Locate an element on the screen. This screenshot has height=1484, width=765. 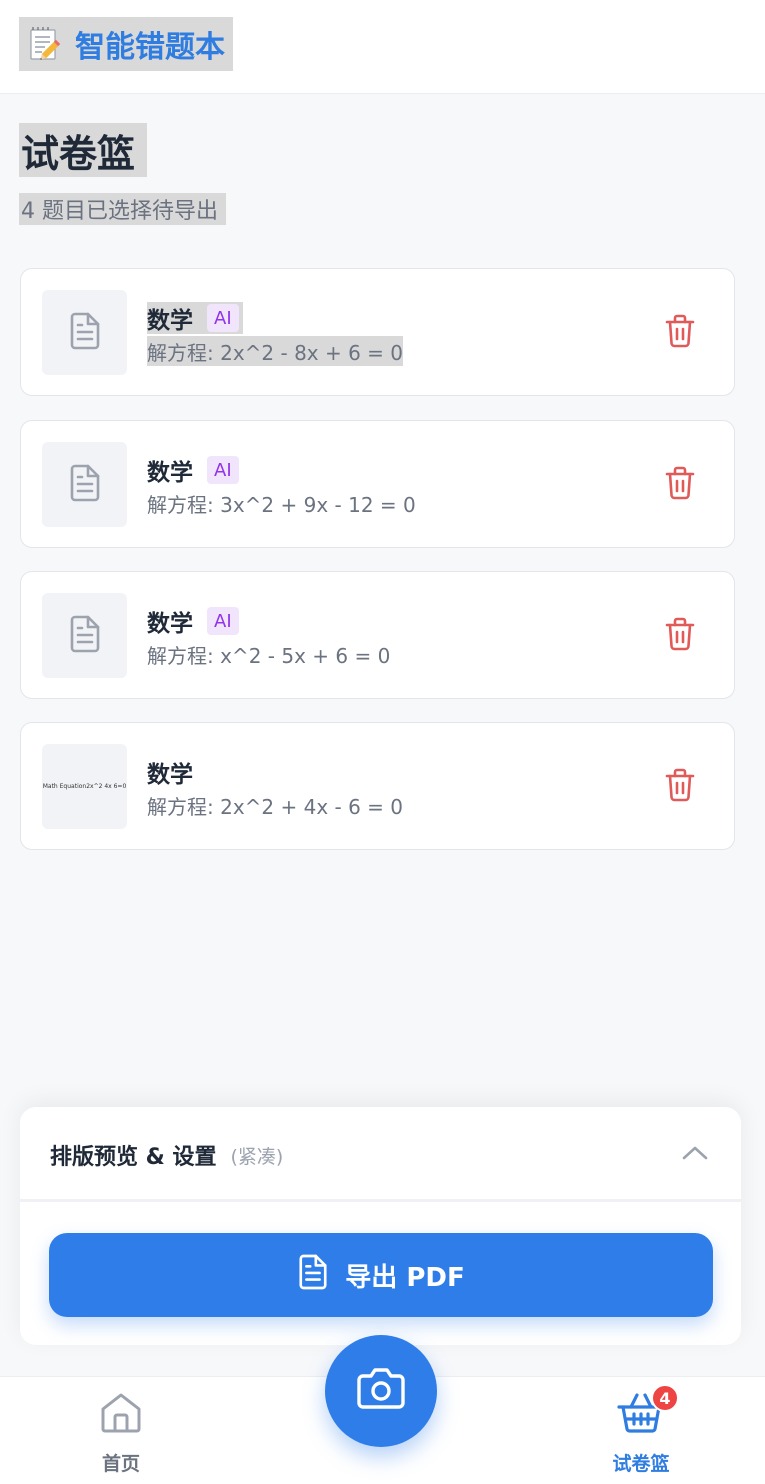
nav-home-label: 首页 is located at coordinates (120, 1464).